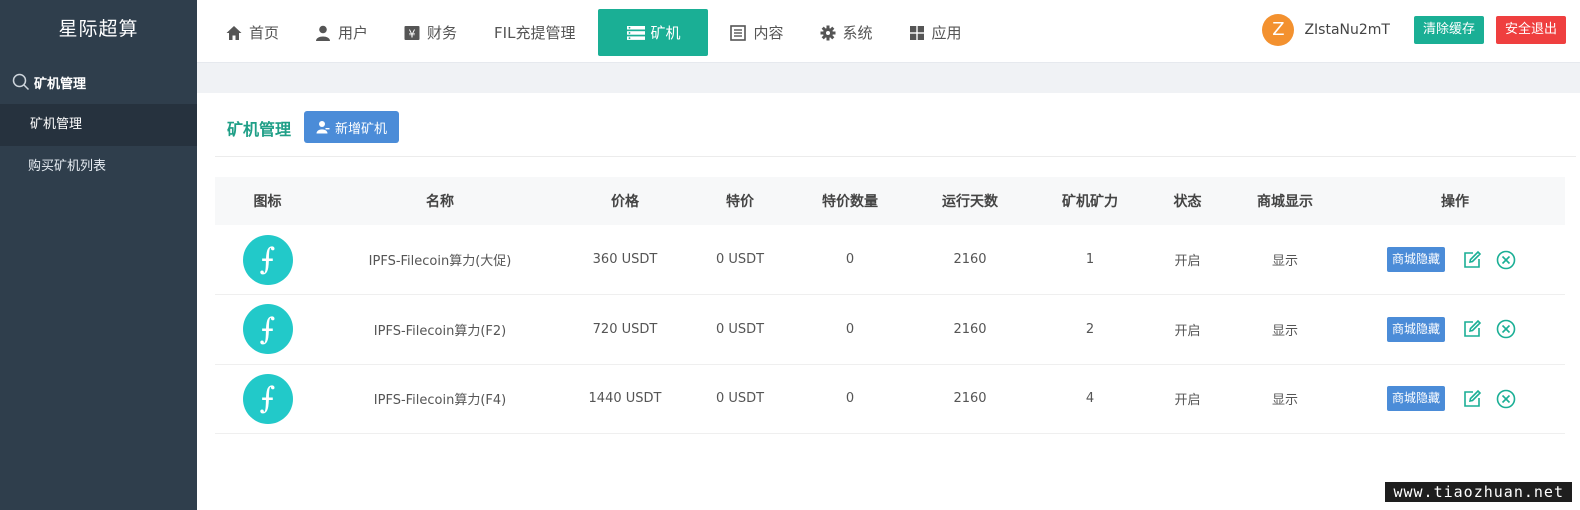 The width and height of the screenshot is (1580, 510). What do you see at coordinates (442, 33) in the screenshot?
I see `nav-finance-label: 财务` at bounding box center [442, 33].